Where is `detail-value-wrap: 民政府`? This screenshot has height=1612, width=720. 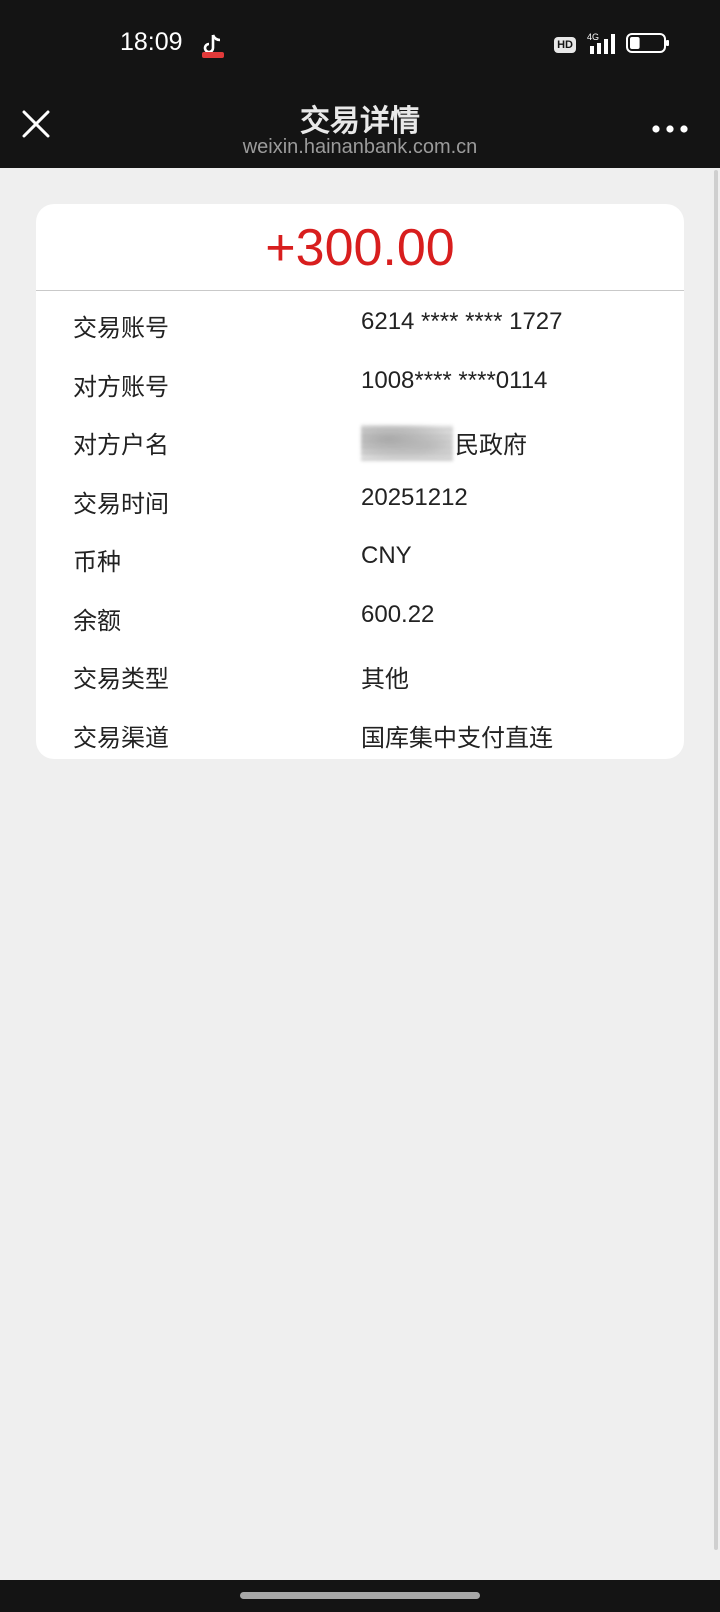
detail-value-wrap: 民政府 is located at coordinates (444, 442).